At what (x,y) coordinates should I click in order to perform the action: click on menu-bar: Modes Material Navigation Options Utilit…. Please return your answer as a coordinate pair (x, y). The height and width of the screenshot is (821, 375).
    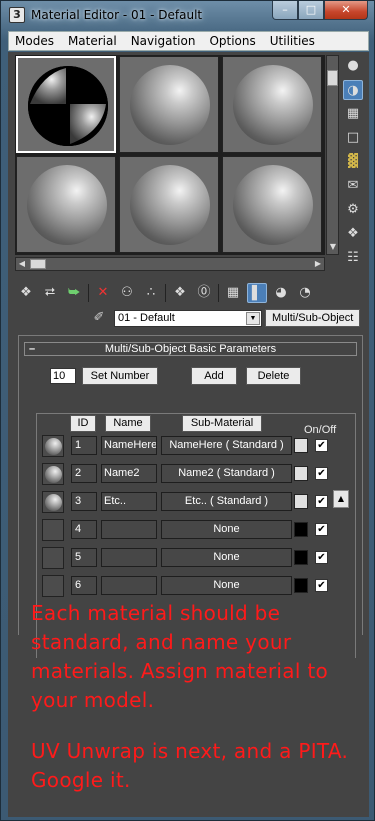
    Looking at the image, I should click on (188, 41).